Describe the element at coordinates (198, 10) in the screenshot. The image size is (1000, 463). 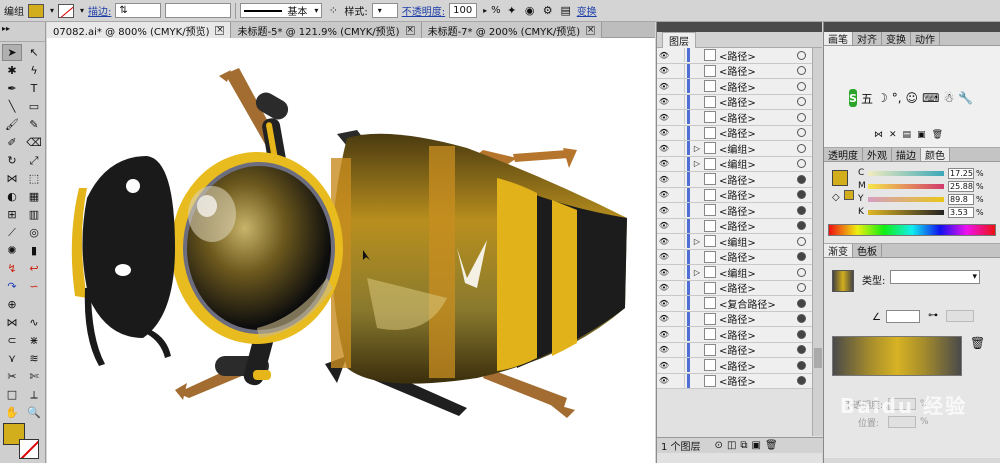
I see `stroke-variable-field` at that location.